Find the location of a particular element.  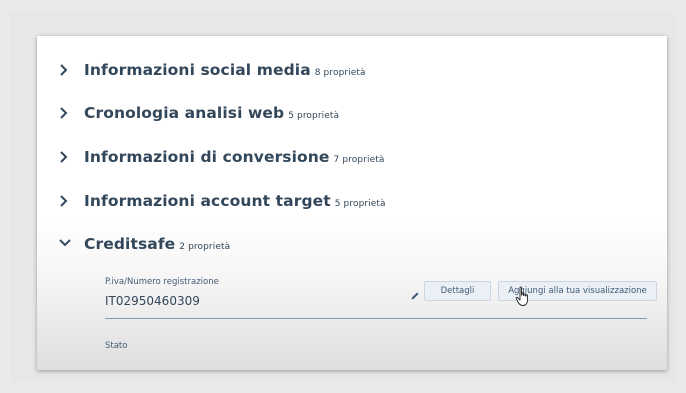

group-title: Informazioni social media 8 proprietà is located at coordinates (225, 70).